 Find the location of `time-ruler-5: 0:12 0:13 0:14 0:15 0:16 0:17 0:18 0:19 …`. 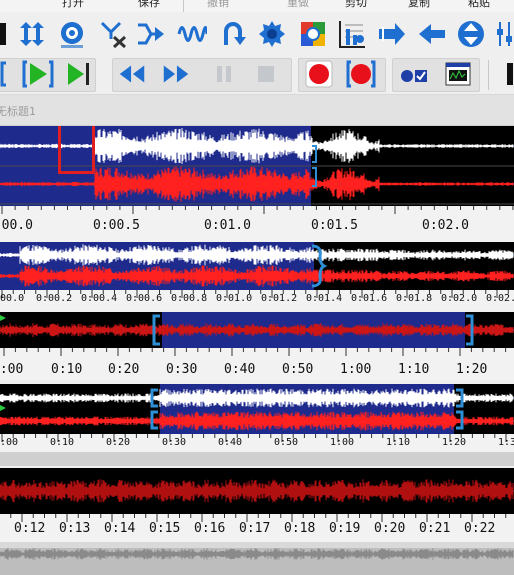

time-ruler-5: 0:12 0:13 0:14 0:15 0:16 0:17 0:18 0:19 … is located at coordinates (257, 528).